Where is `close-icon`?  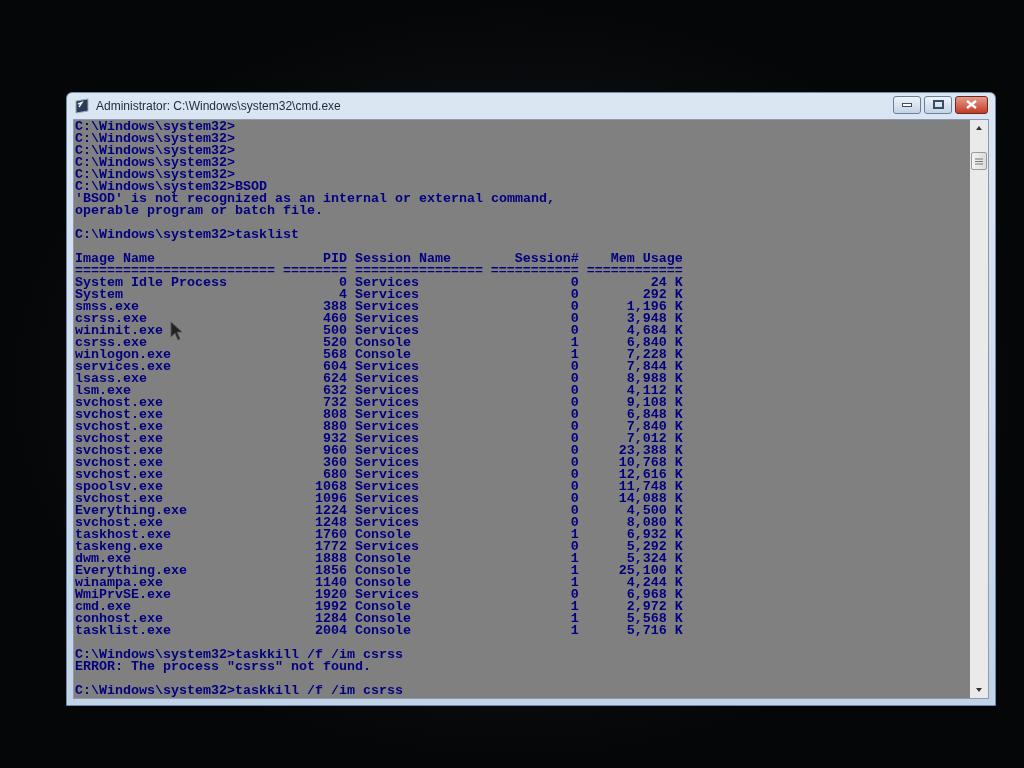 close-icon is located at coordinates (971, 104).